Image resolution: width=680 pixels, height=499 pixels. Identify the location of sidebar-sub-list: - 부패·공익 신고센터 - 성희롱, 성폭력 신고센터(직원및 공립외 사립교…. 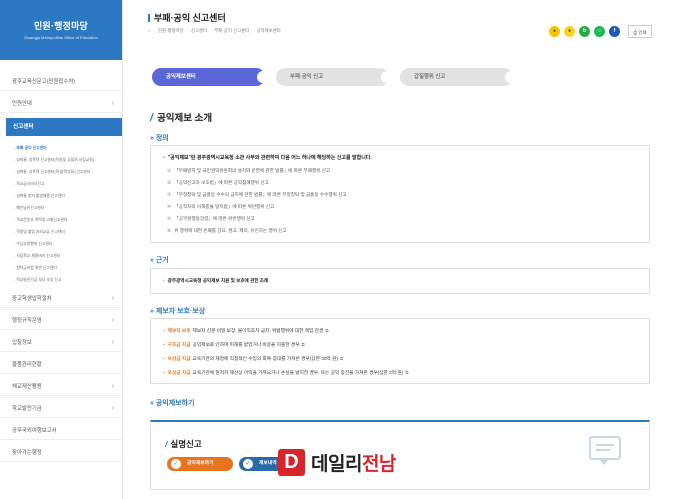
(66, 214).